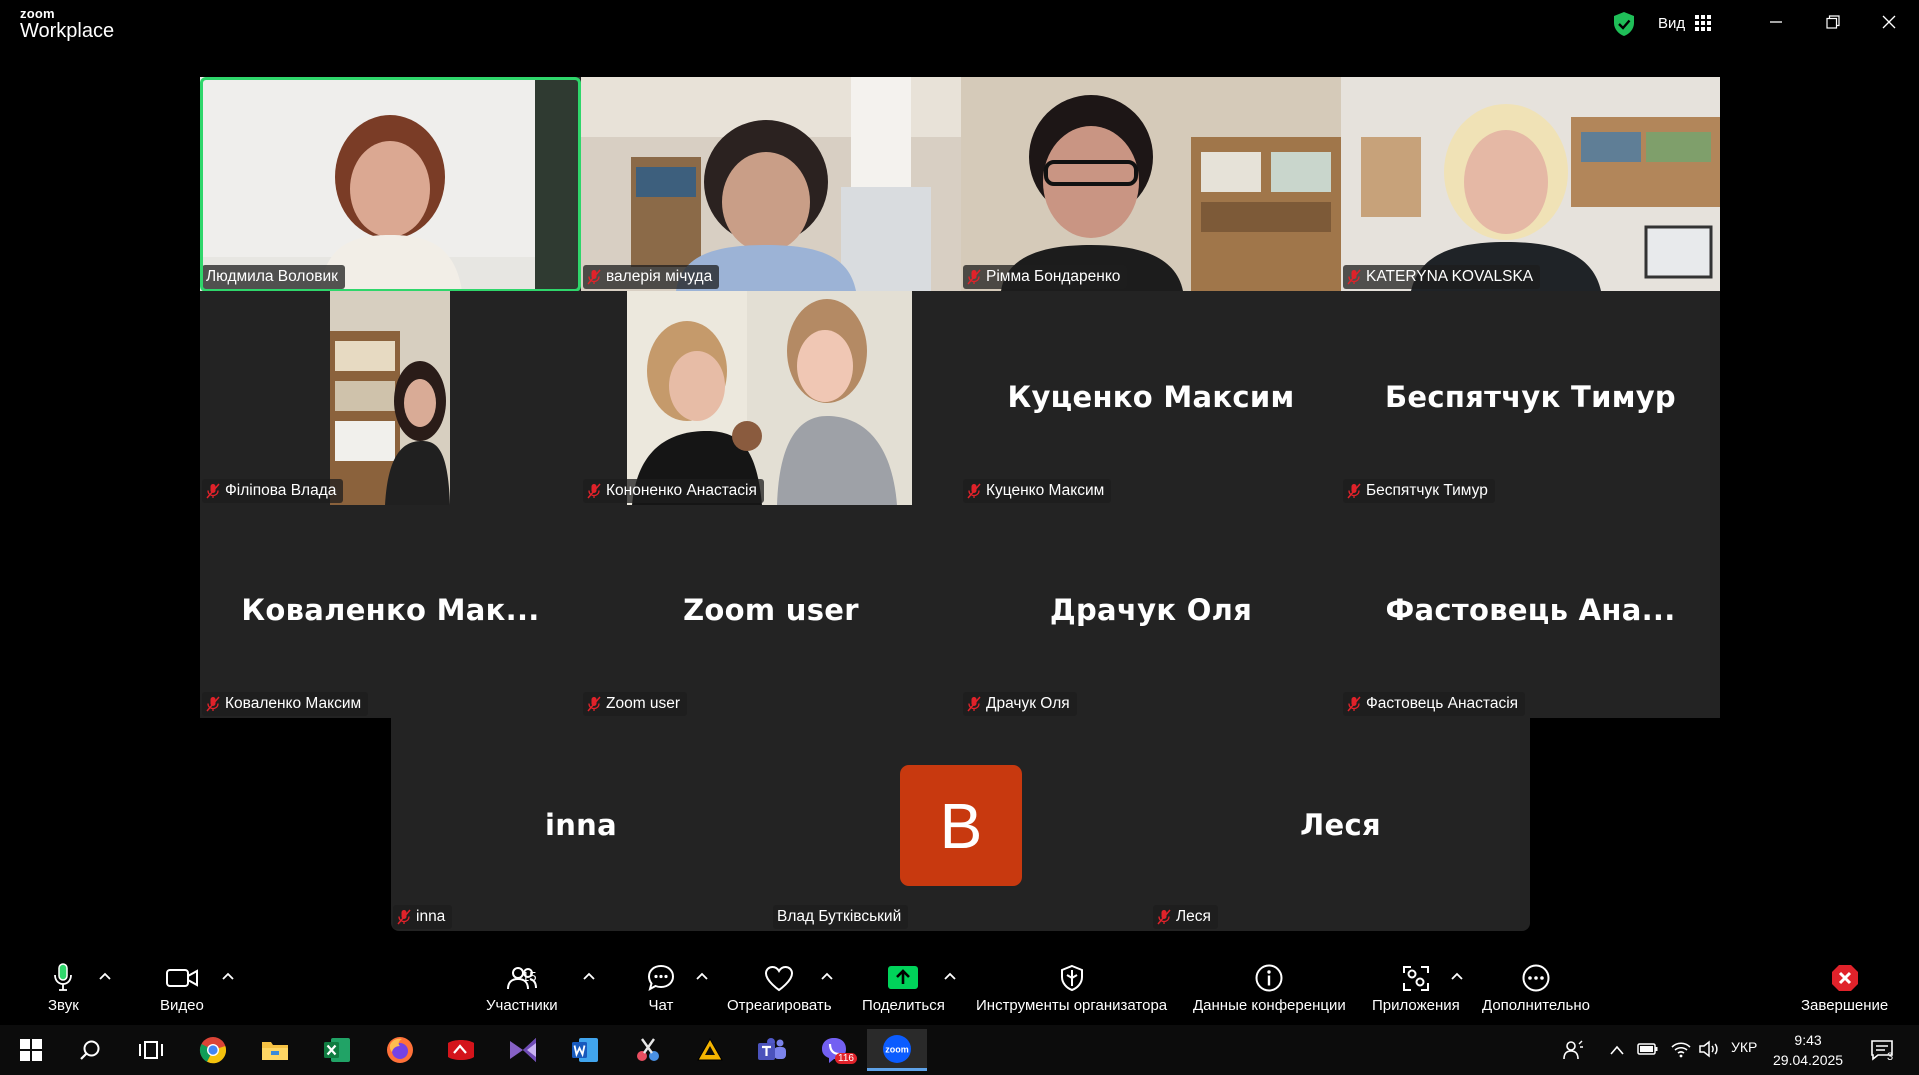  I want to click on start-button, so click(31, 1050).